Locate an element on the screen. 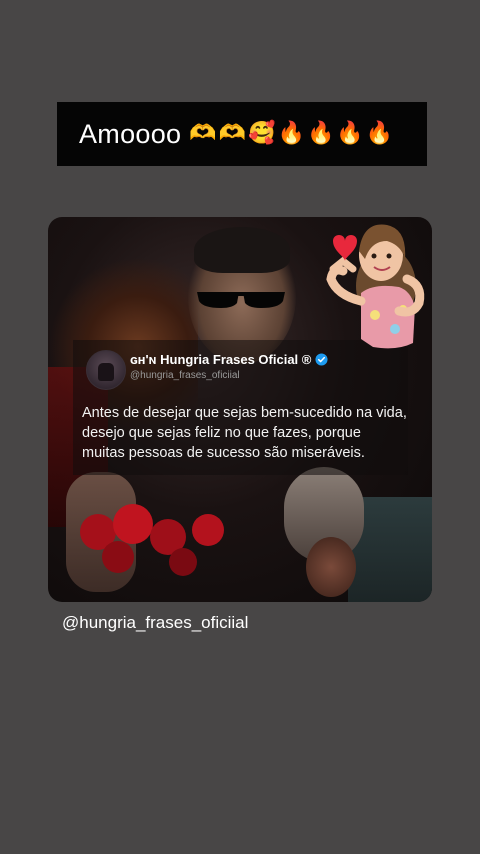  avatar is located at coordinates (106, 370).